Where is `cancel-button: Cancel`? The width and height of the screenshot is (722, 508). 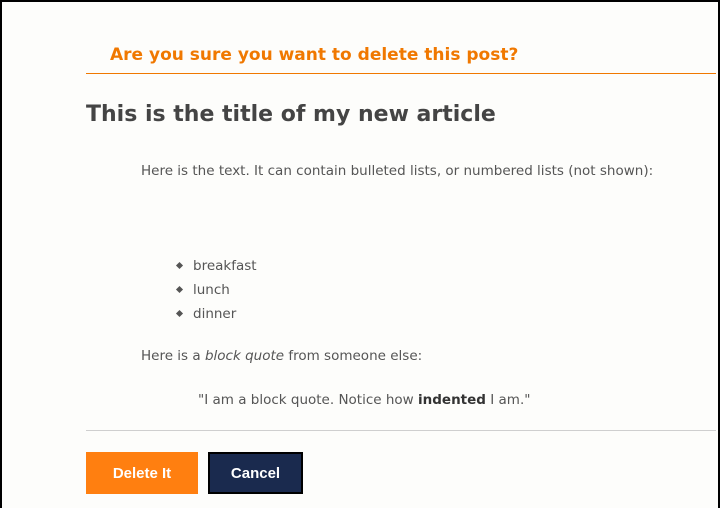
cancel-button: Cancel is located at coordinates (255, 473).